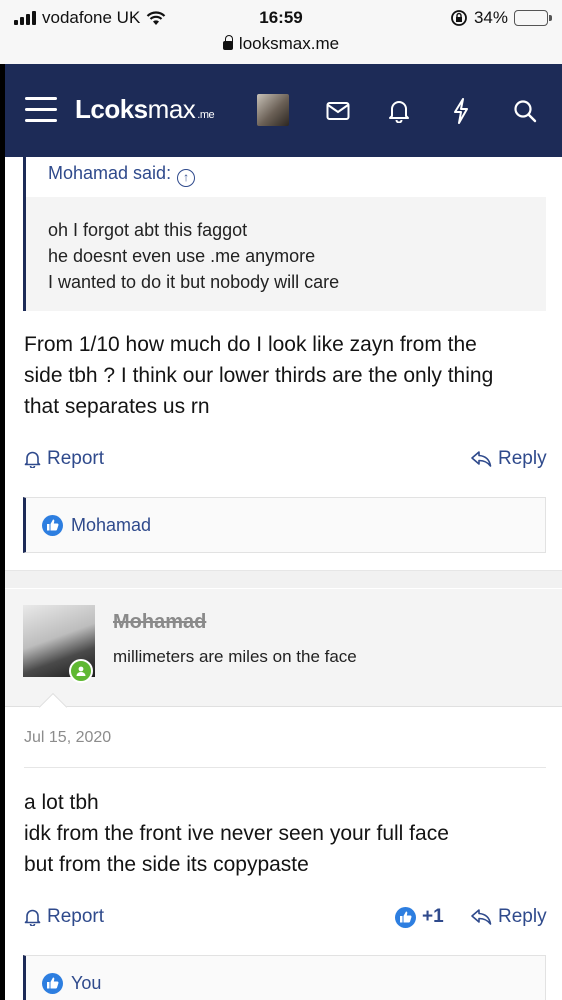  What do you see at coordinates (284, 525) in the screenshot?
I see `reactions-bar: Mohamad` at bounding box center [284, 525].